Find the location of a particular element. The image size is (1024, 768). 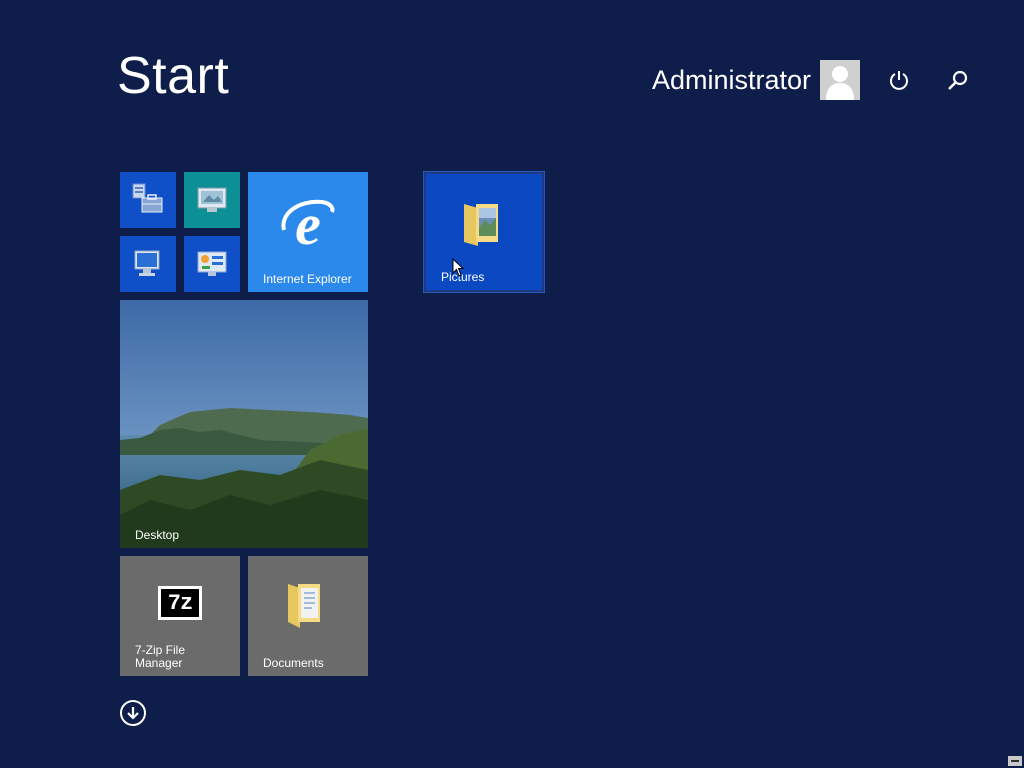

server-manager-icon is located at coordinates (147, 198).